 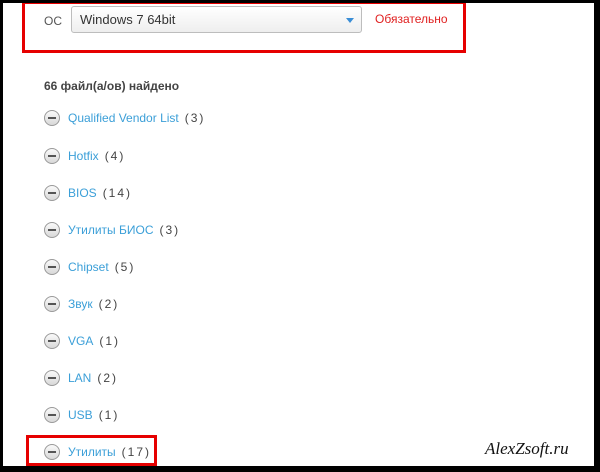 I want to click on category-item-lan: LAN (2), so click(x=81, y=378).